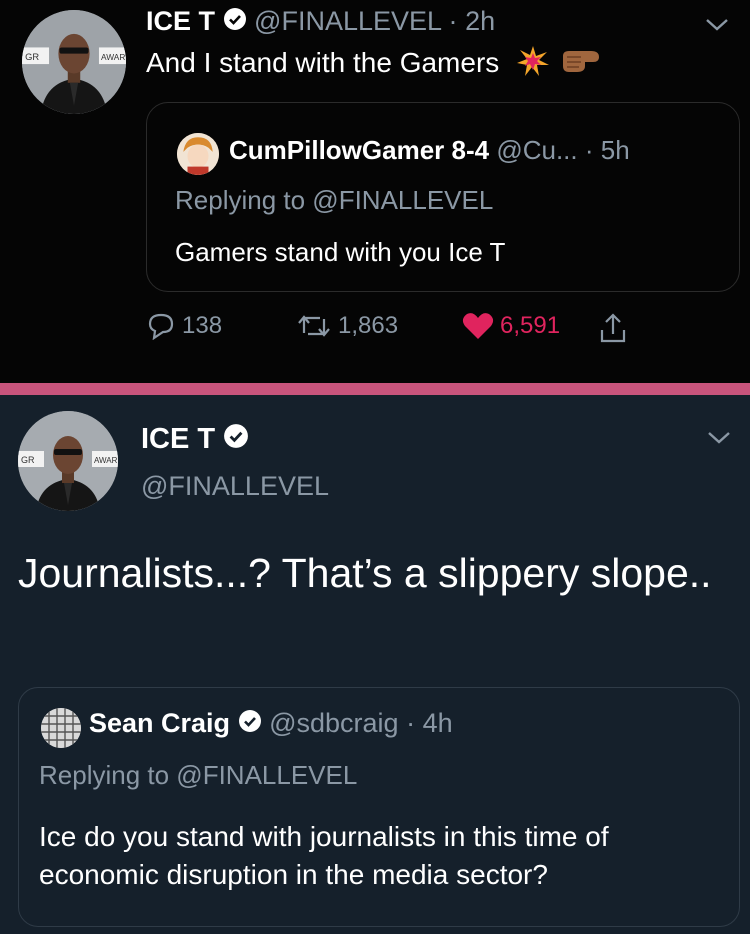  What do you see at coordinates (178, 439) in the screenshot?
I see `author-name-text: ICE T` at bounding box center [178, 439].